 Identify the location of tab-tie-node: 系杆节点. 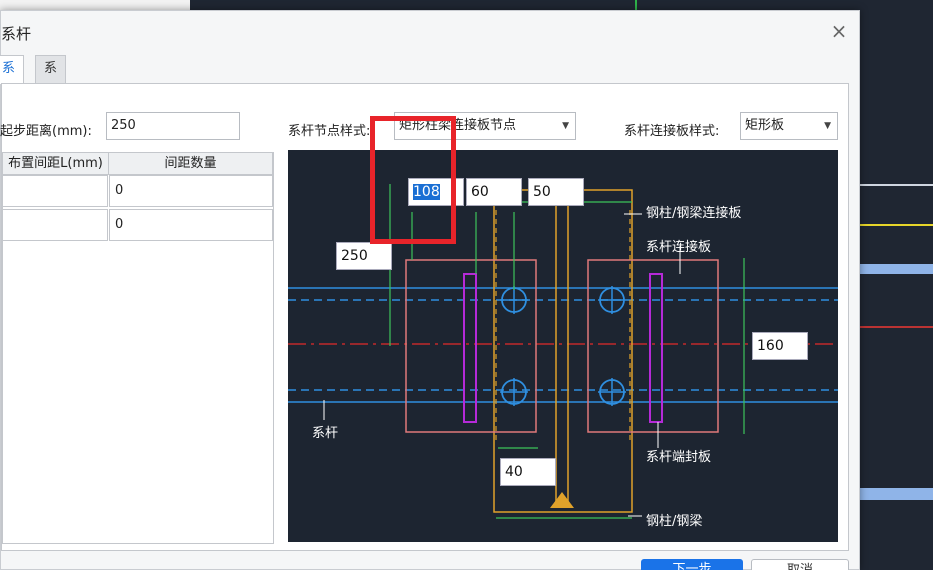
(51, 104).